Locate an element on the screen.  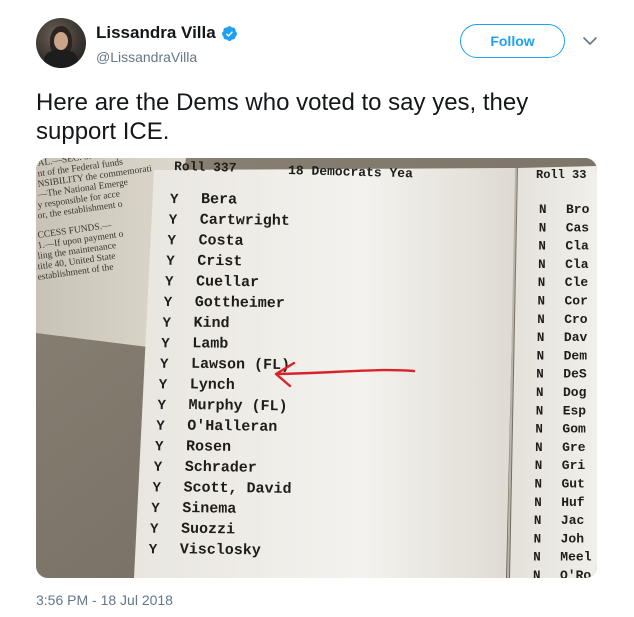
yea-member-name: Lamb is located at coordinates (210, 344).